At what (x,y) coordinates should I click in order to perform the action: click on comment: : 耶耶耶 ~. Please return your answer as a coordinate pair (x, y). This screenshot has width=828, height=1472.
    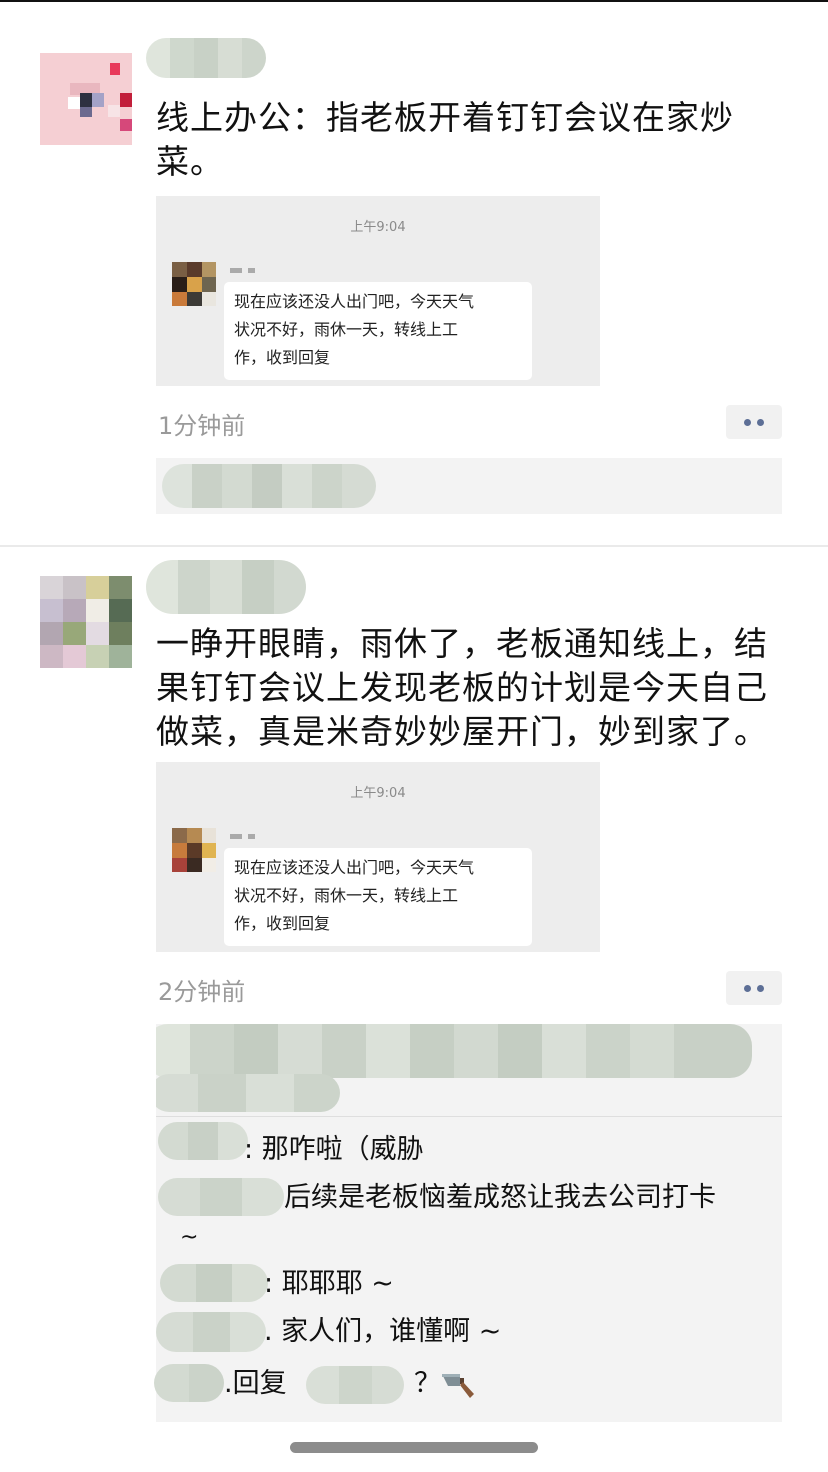
    Looking at the image, I should click on (310, 1284).